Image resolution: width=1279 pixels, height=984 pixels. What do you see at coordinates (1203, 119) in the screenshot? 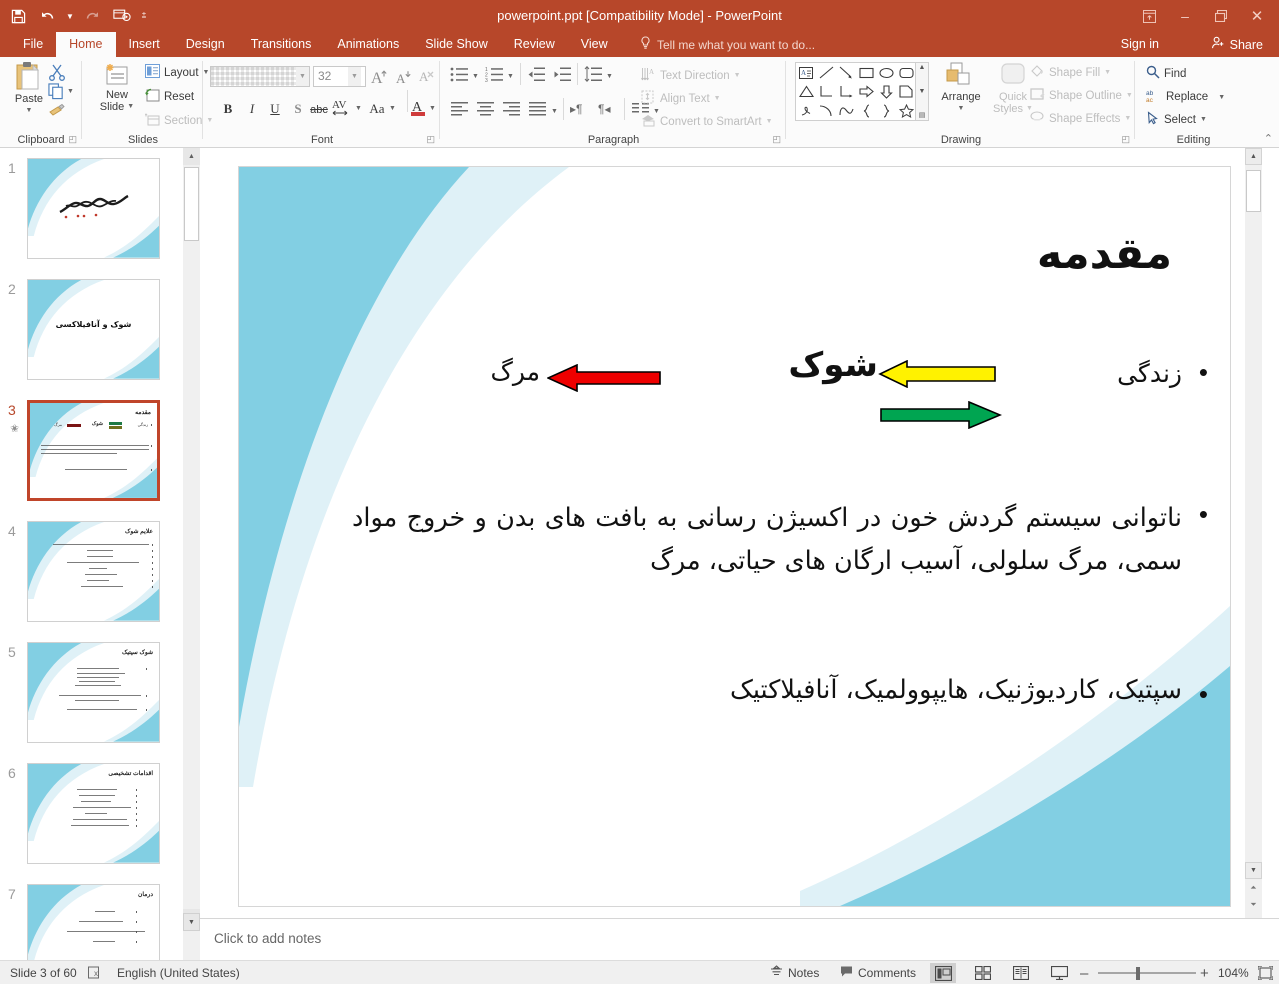
I see `select-dropdown-icon: ▼` at bounding box center [1203, 119].